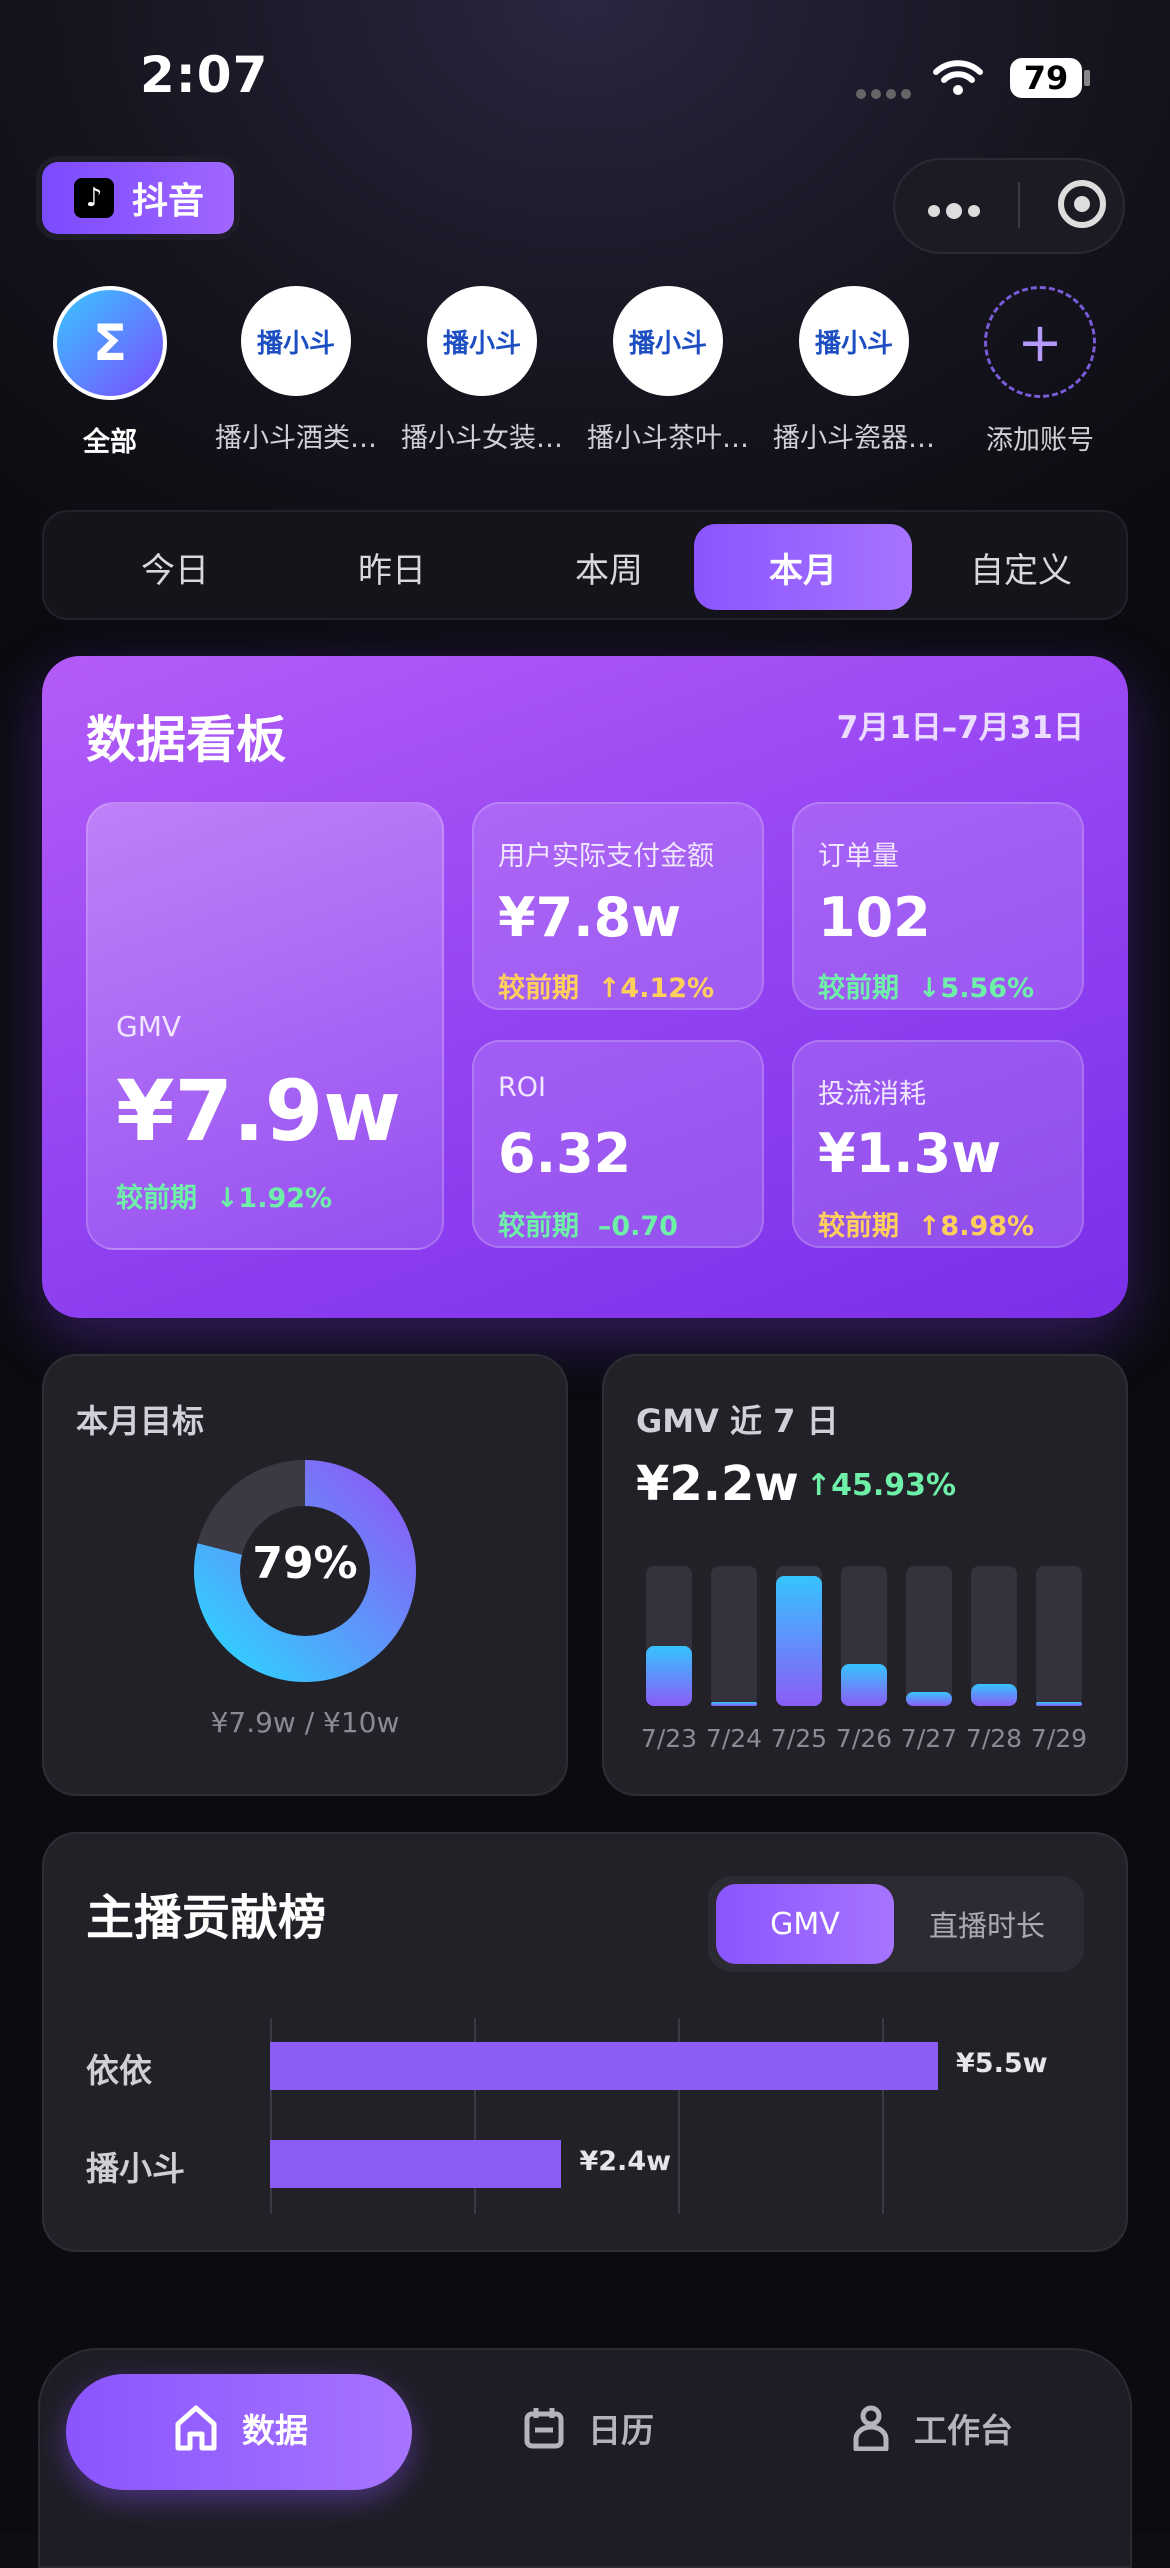 The width and height of the screenshot is (1170, 2568). What do you see at coordinates (987, 1924) in the screenshot?
I see `toggle-live-duration: 直播时长` at bounding box center [987, 1924].